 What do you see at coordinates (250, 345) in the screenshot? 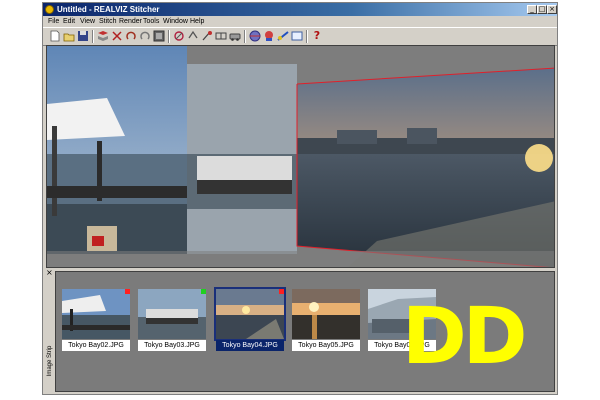
I see `thumbnail-caption: Tokyo Bay04.JPG` at bounding box center [250, 345].